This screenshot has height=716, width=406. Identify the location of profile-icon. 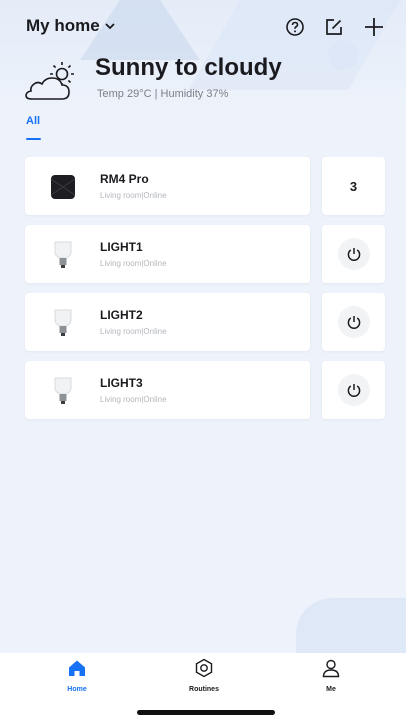
(331, 670).